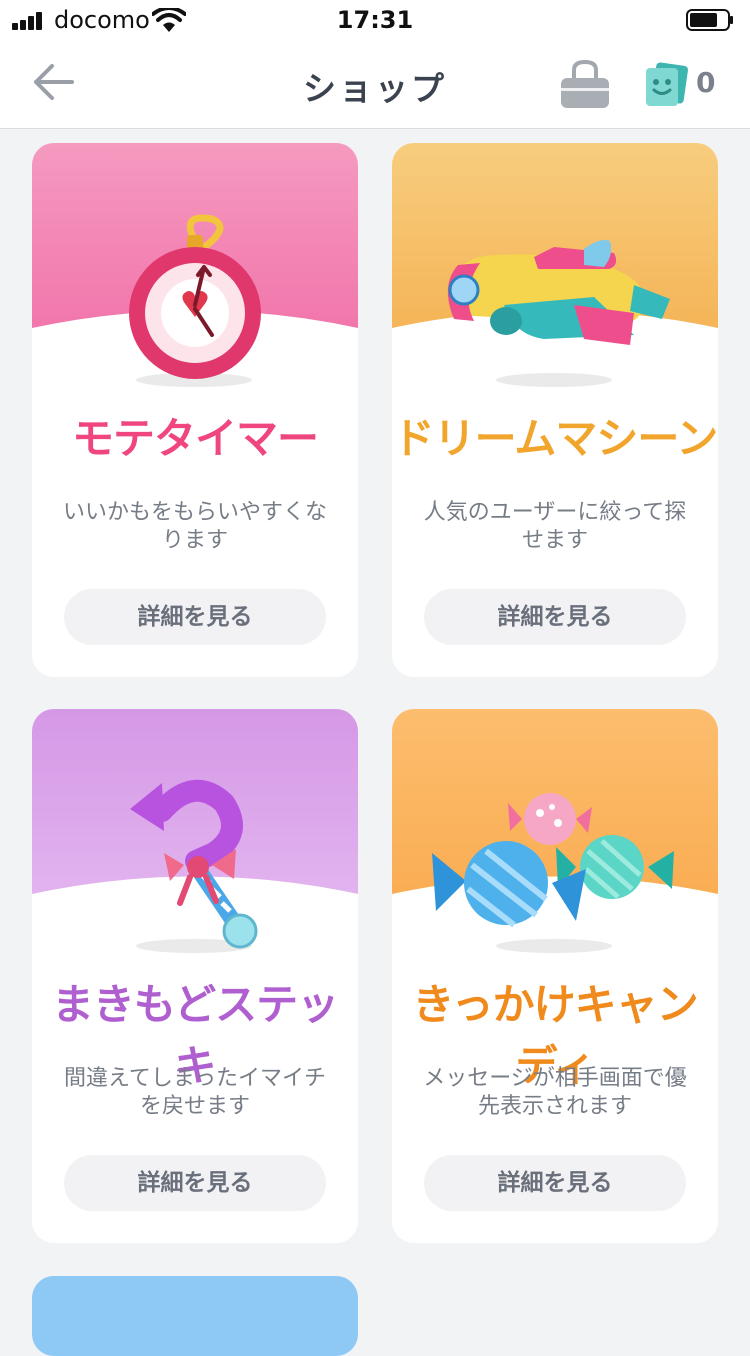 This screenshot has height=1356, width=750. What do you see at coordinates (194, 526) in the screenshot?
I see `item-description: いいかもをもらいやすくなります` at bounding box center [194, 526].